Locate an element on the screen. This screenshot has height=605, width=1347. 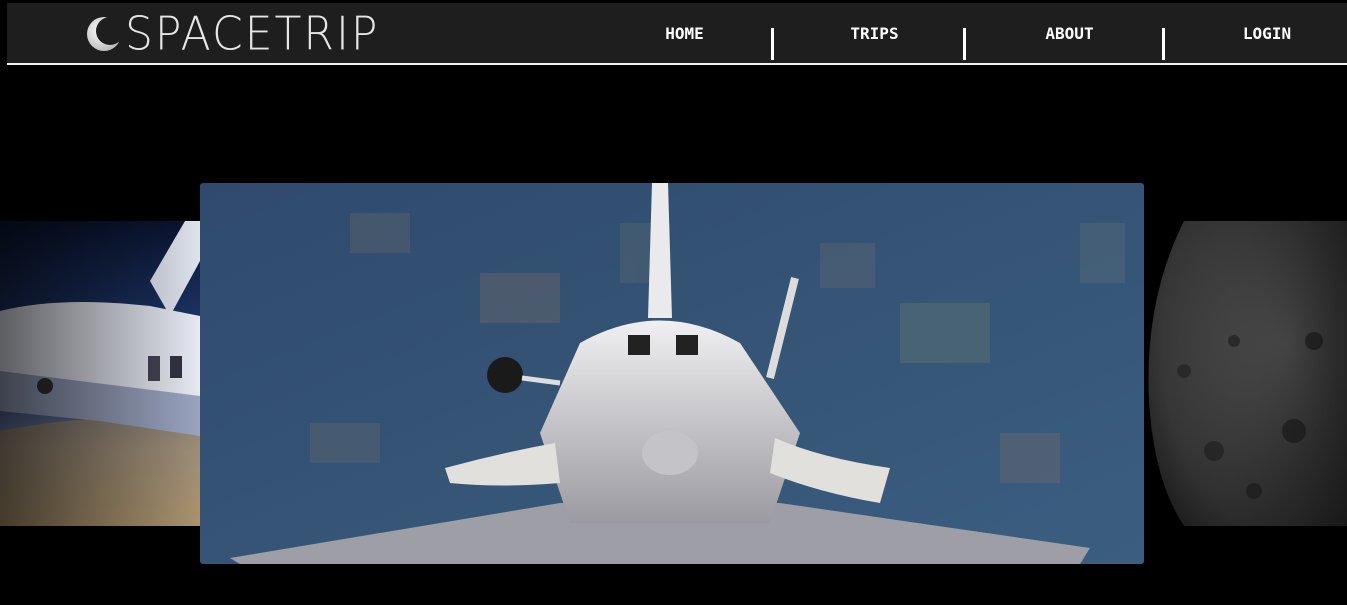
site-header: SPACETRIP HOME TRIPS ABOUT LOGIN is located at coordinates (677, 34).